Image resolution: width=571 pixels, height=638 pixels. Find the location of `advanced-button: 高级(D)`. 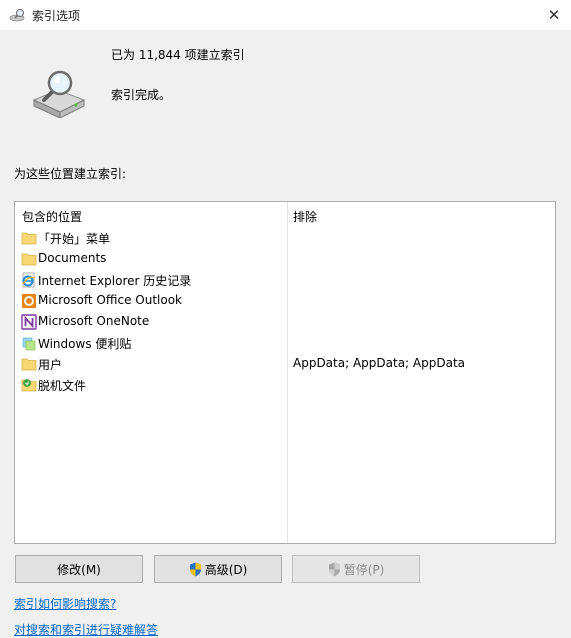

advanced-button: 高级(D) is located at coordinates (218, 569).